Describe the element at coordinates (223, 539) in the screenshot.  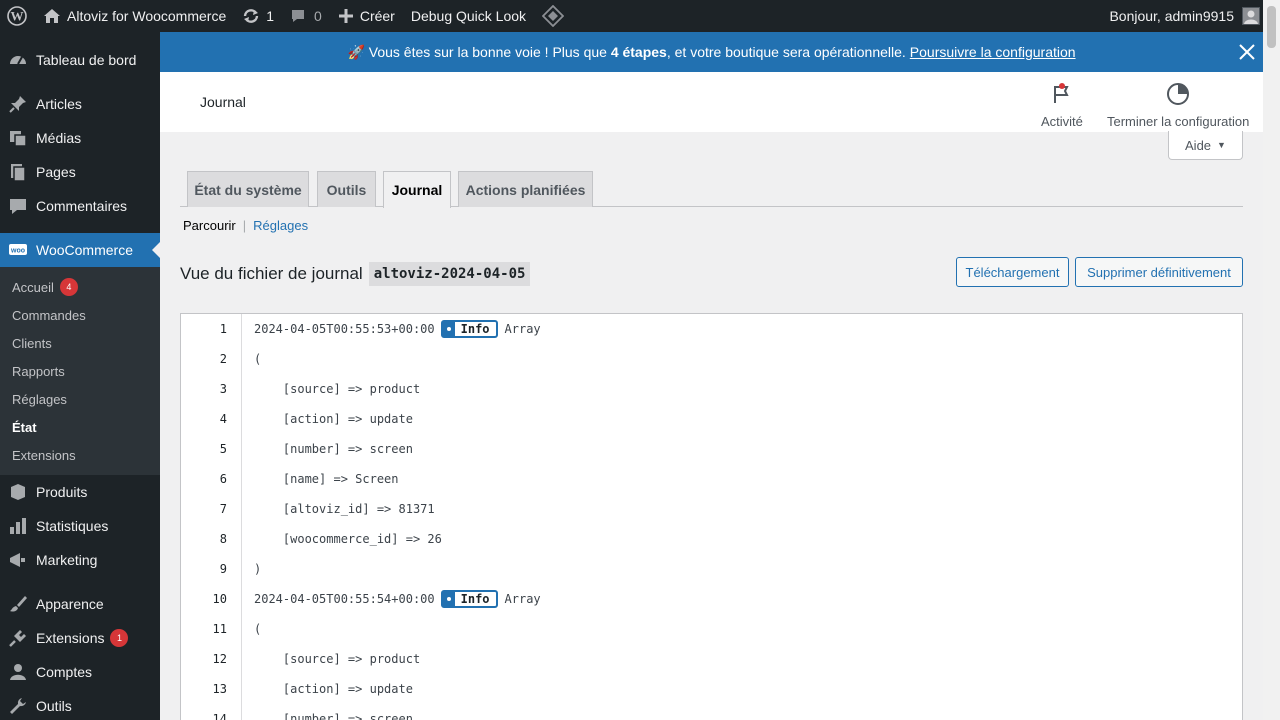
I see `line-number: 8` at that location.